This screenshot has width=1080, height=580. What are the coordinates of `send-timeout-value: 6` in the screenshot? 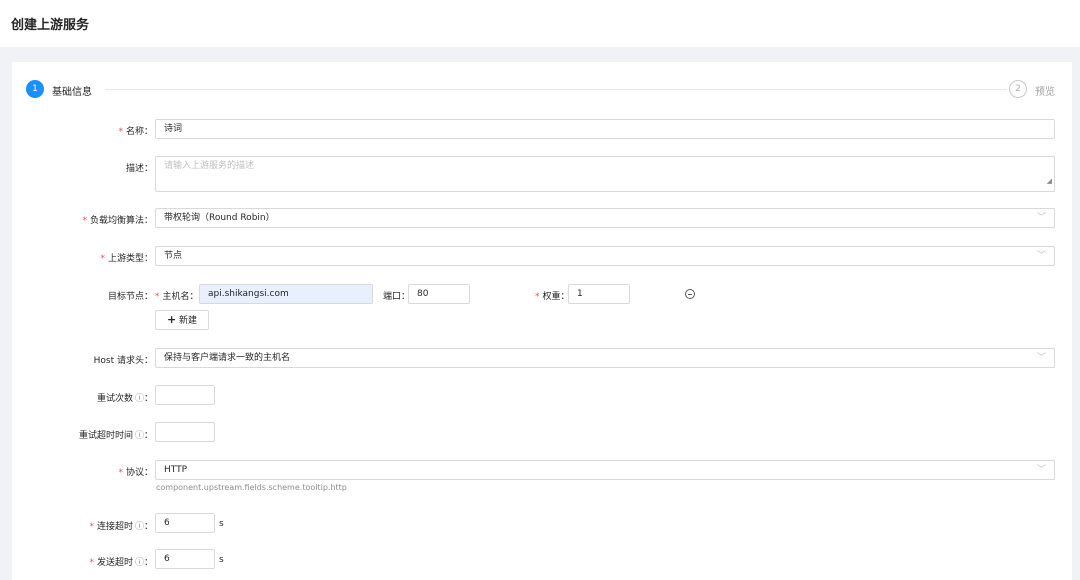 It's located at (167, 559).